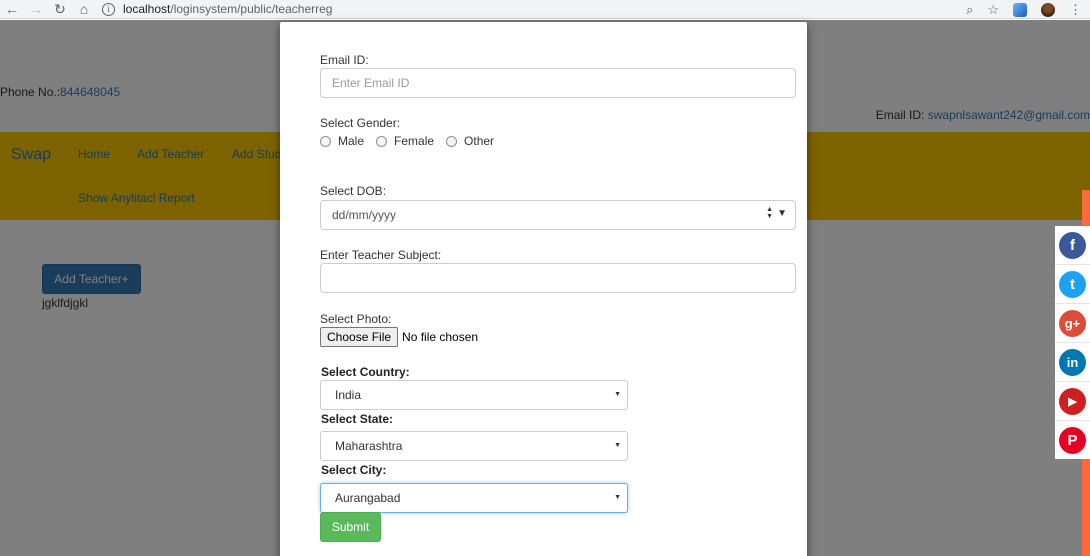  I want to click on gender-female-label: Female, so click(414, 141).